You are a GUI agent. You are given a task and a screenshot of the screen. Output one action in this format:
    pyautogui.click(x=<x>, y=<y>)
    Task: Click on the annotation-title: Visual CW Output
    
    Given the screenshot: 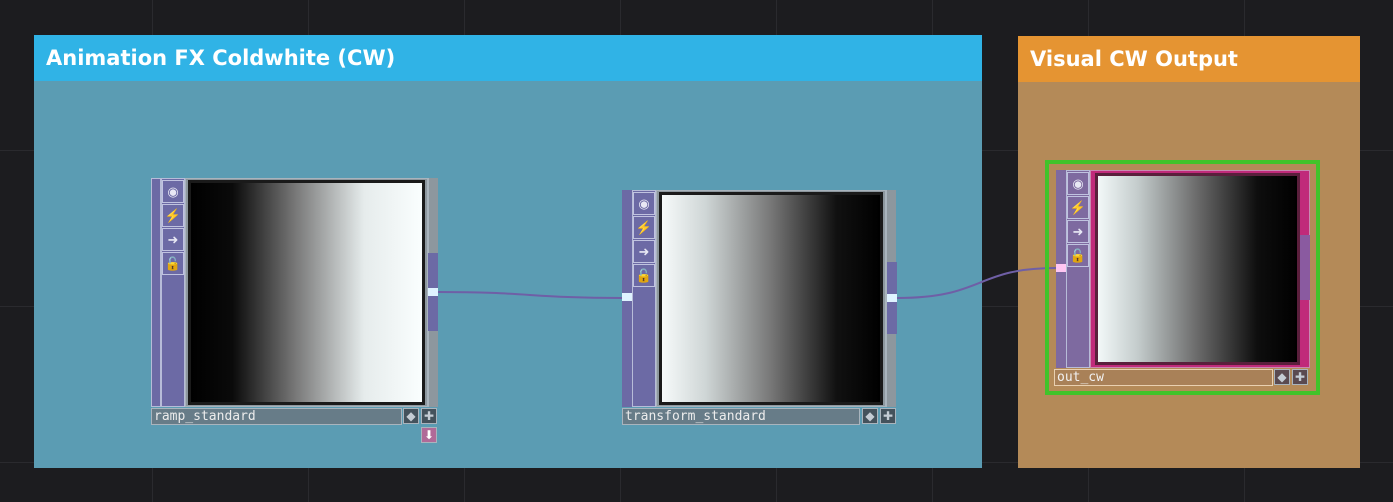 What is the action you would take?
    pyautogui.click(x=1189, y=59)
    